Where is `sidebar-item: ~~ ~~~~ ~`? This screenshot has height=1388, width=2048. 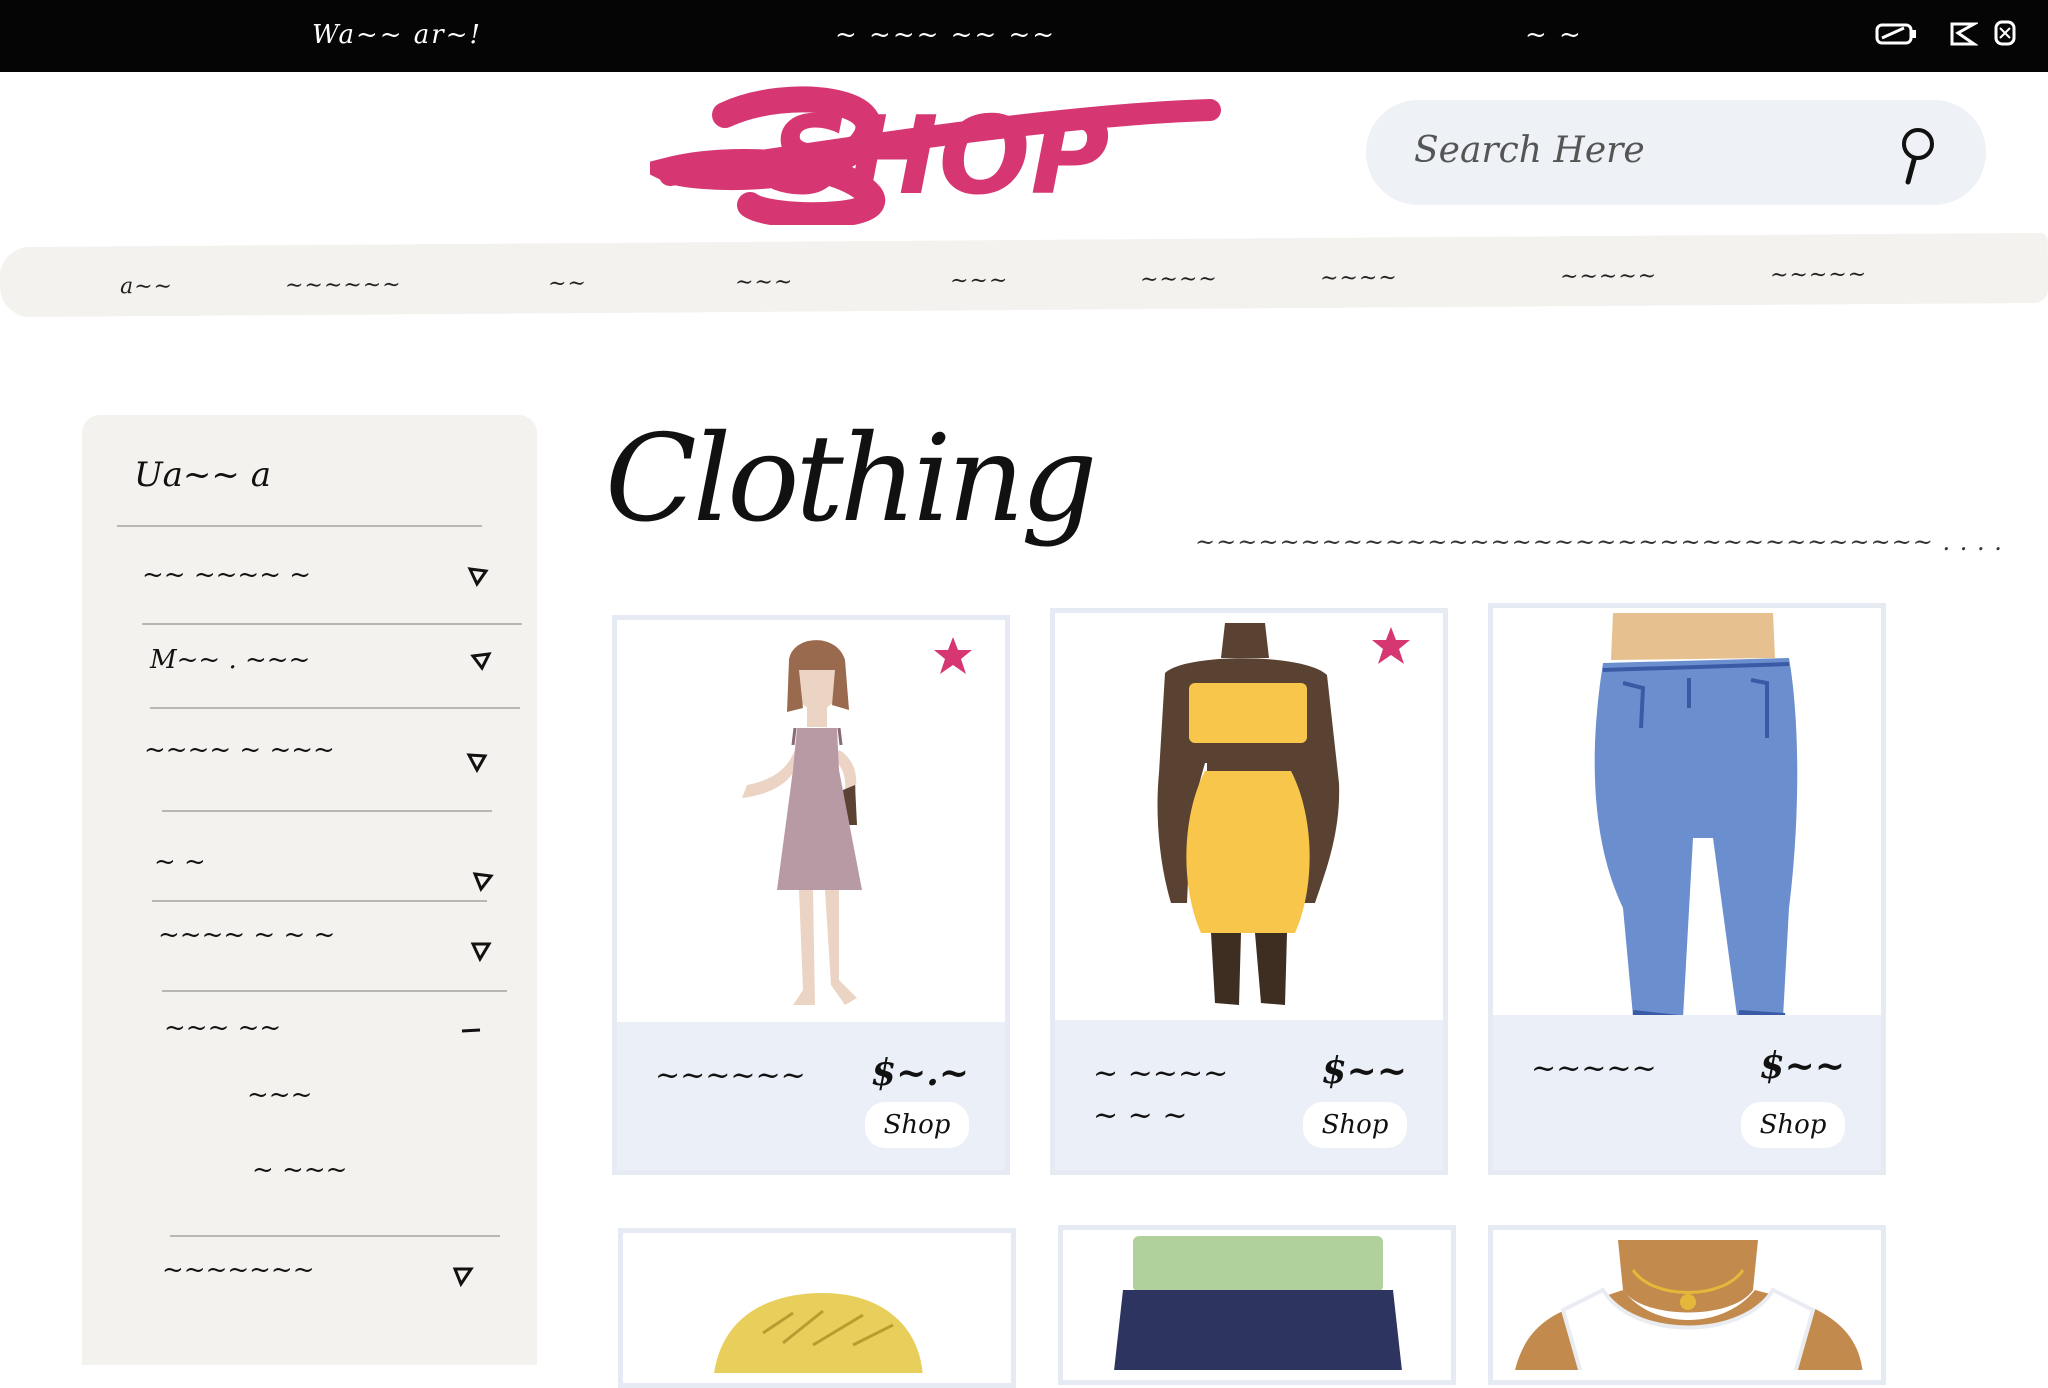
sidebar-item: ~~ ~~~~ ~ is located at coordinates (226, 575).